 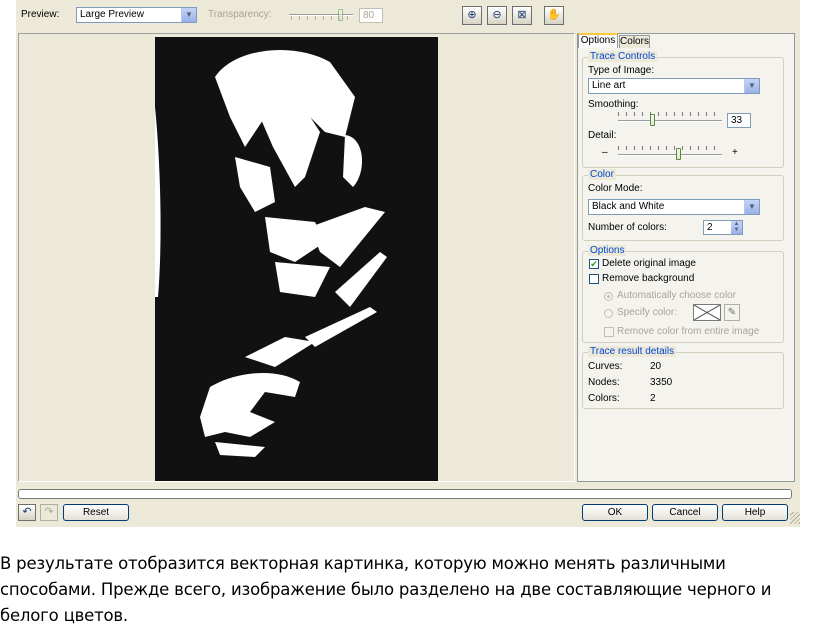 What do you see at coordinates (609, 332) in the screenshot?
I see `remove-entire-checkbox` at bounding box center [609, 332].